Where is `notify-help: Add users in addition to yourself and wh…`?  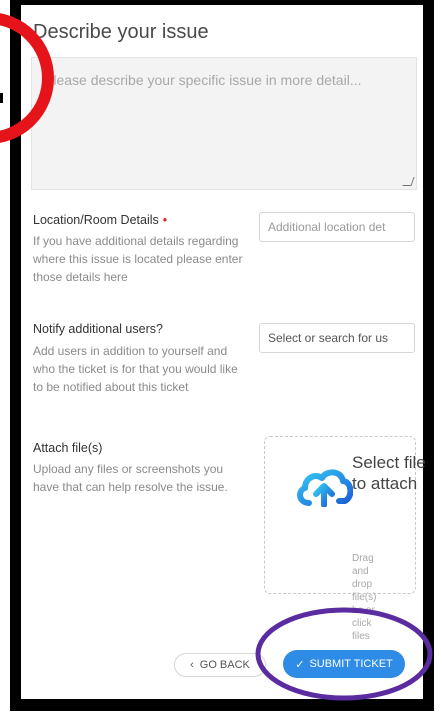
notify-help: Add users in addition to yourself and wh… is located at coordinates (135, 369).